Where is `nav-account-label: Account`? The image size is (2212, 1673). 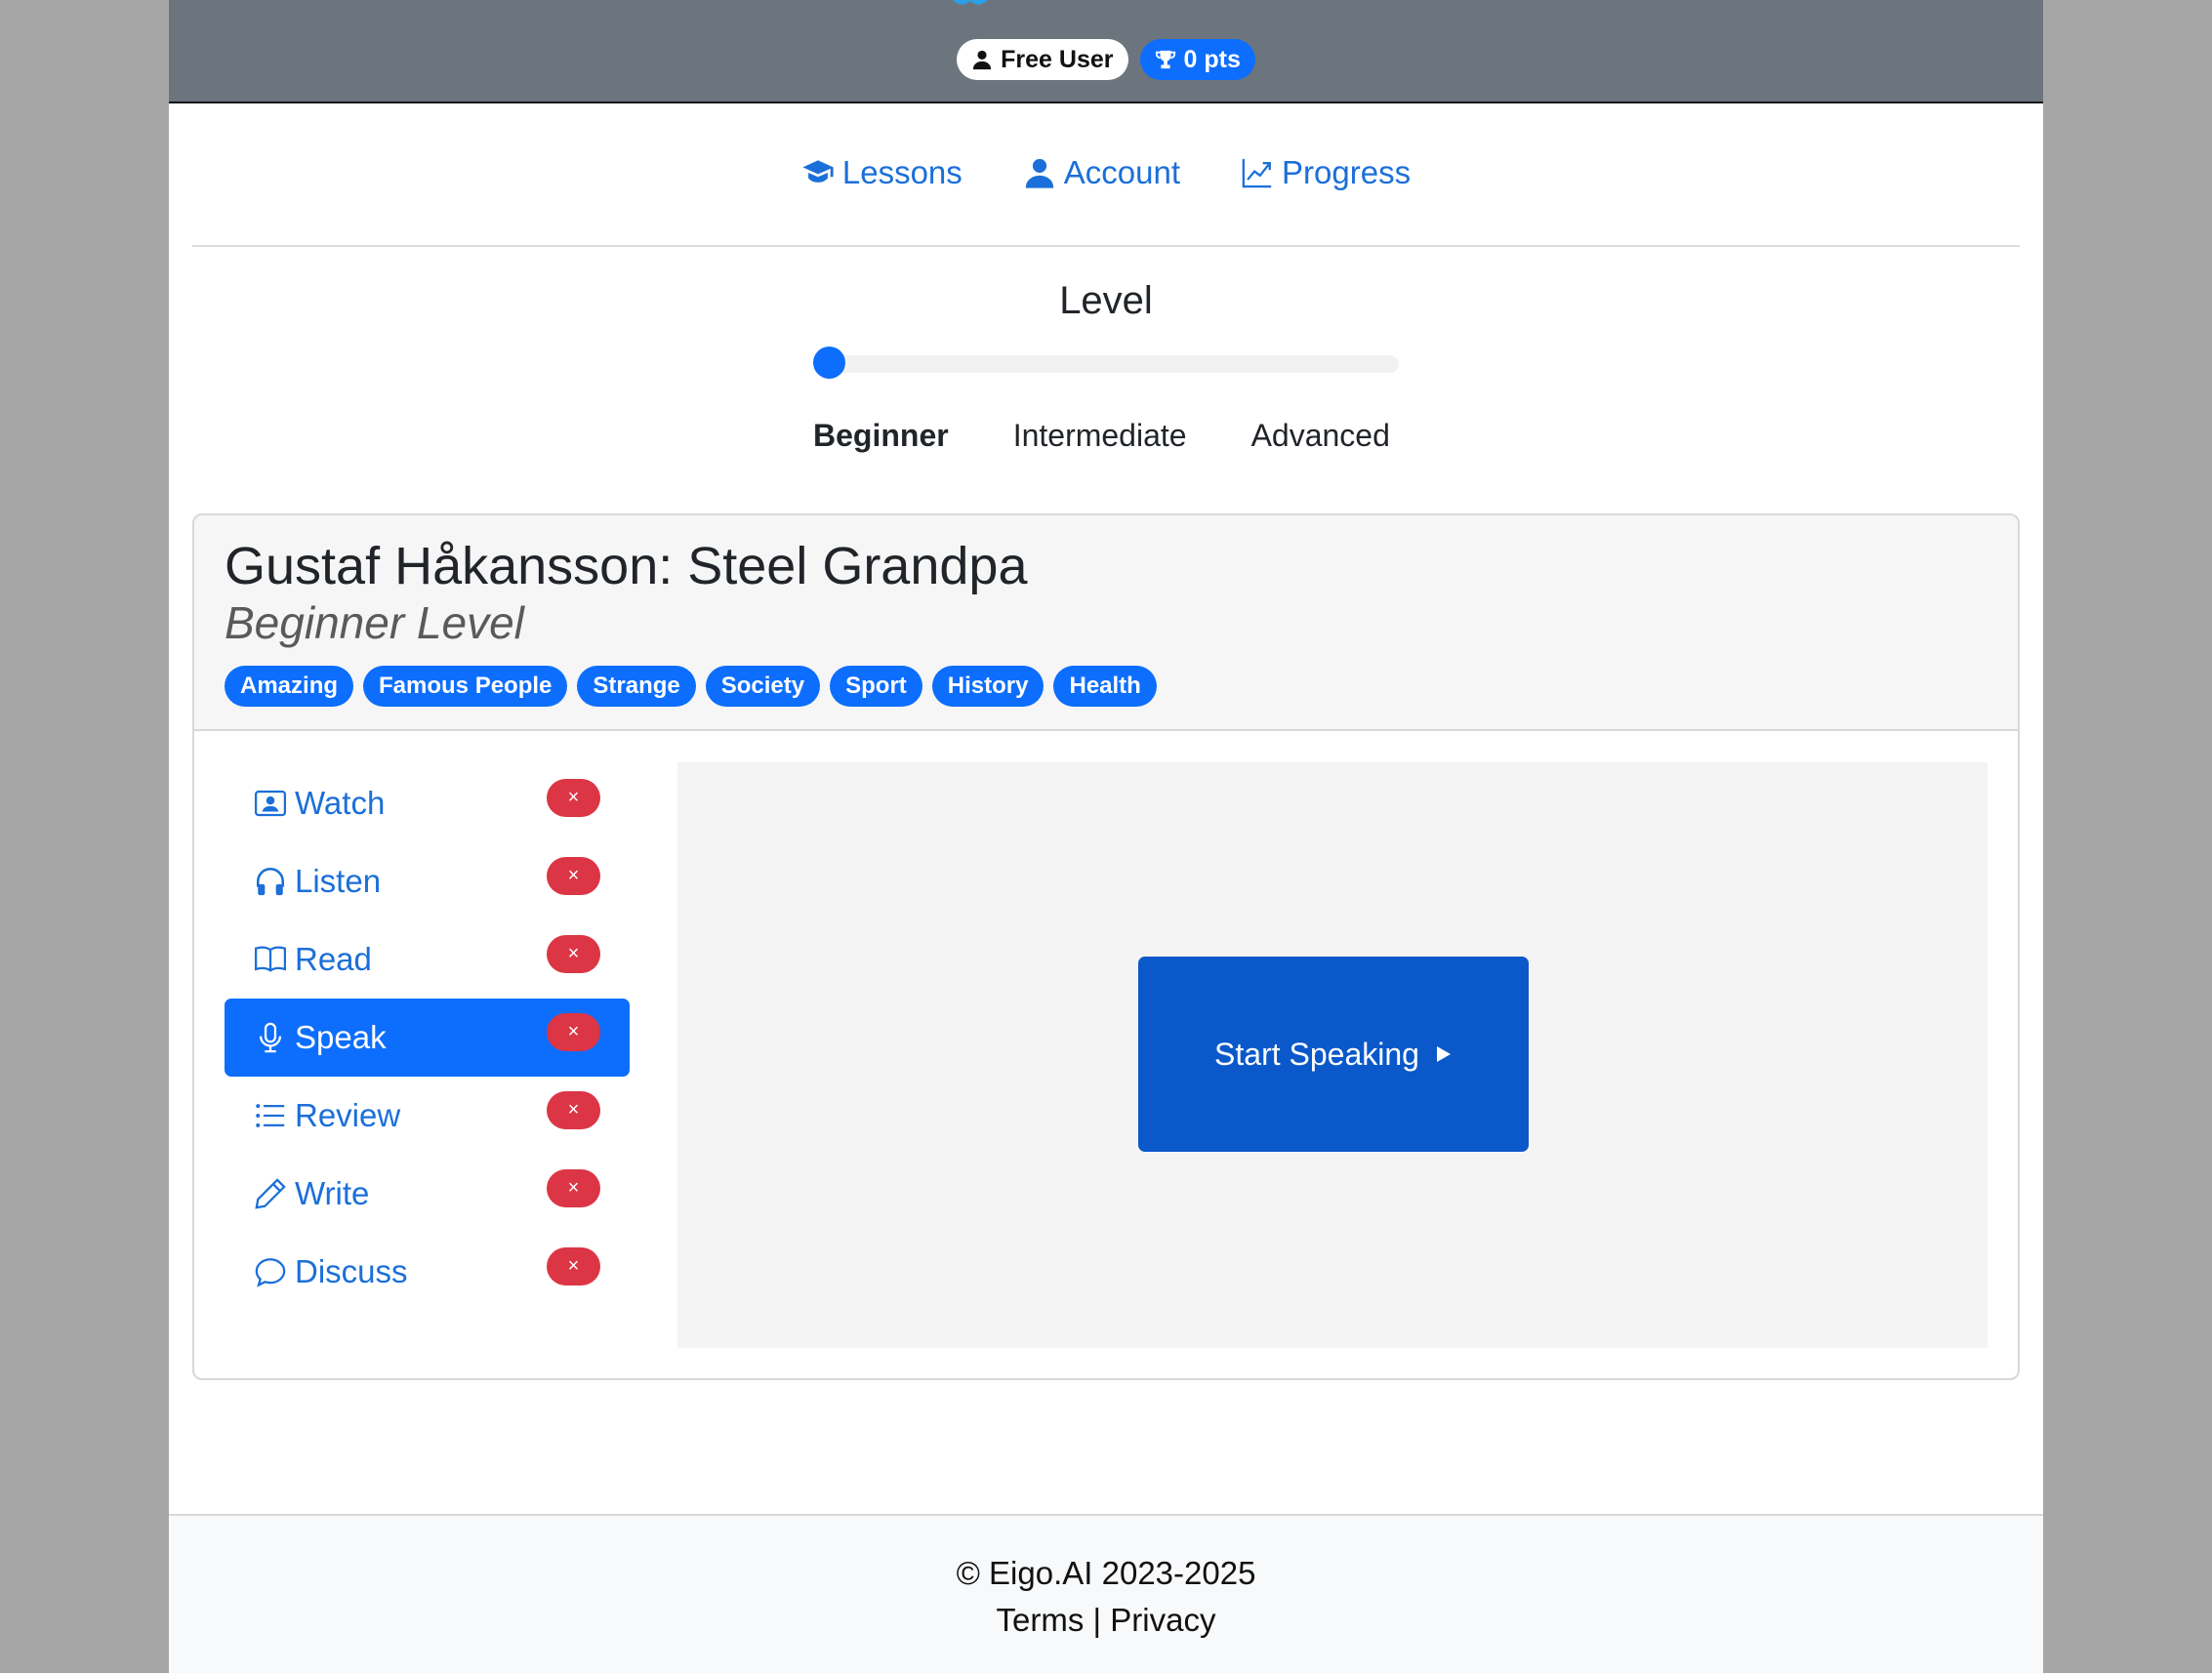 nav-account-label: Account is located at coordinates (1122, 172).